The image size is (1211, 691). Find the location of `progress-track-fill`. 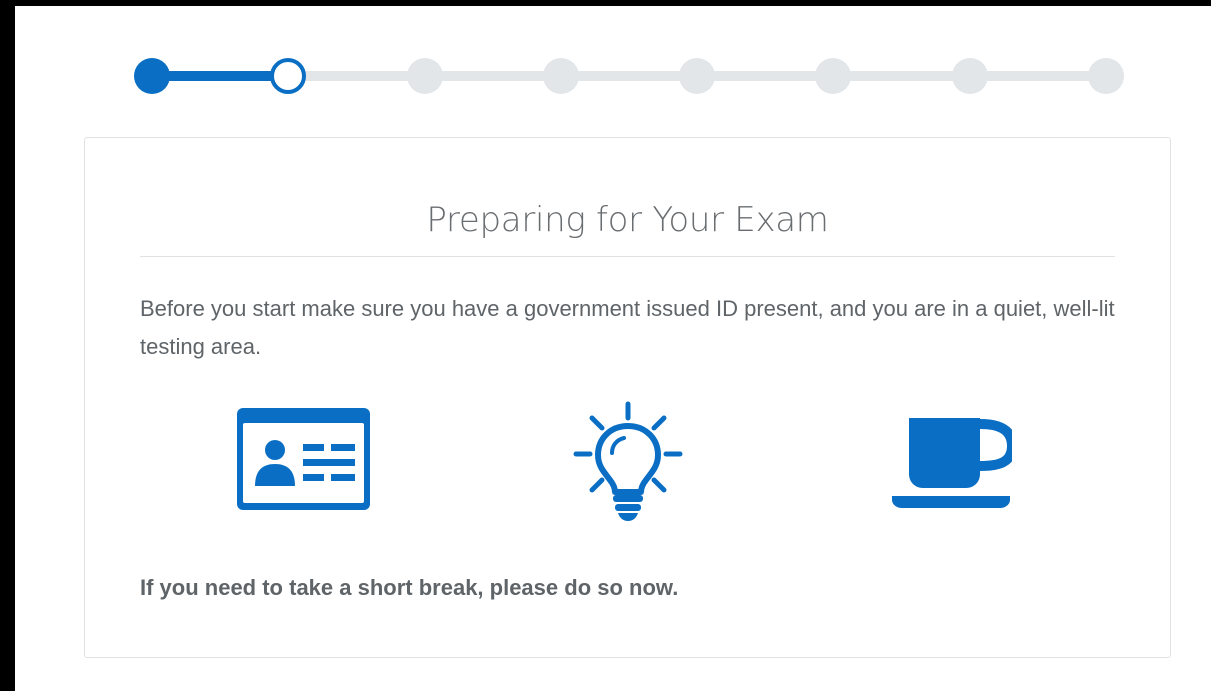

progress-track-fill is located at coordinates (220, 76).